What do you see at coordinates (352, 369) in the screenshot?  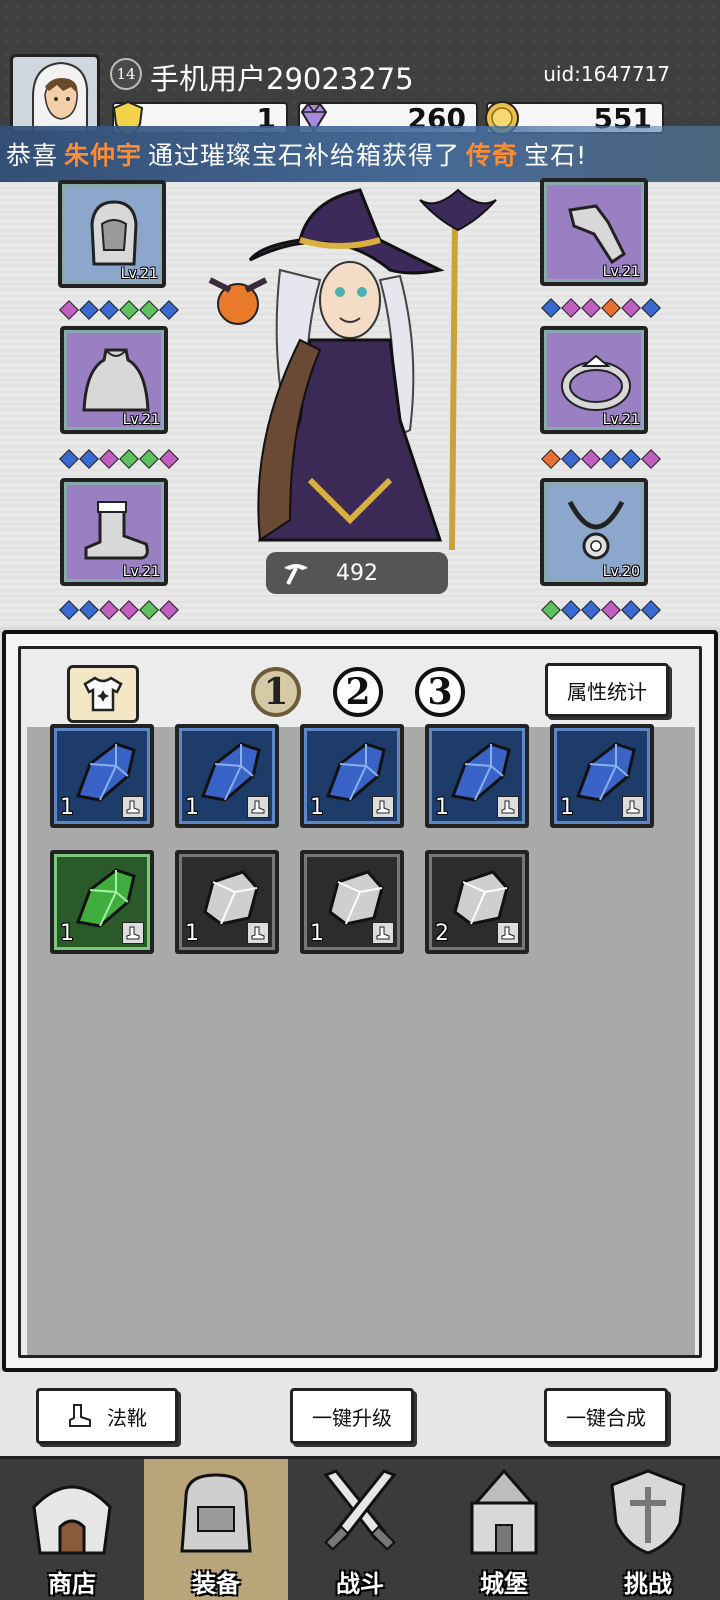 I see `witch-character` at bounding box center [352, 369].